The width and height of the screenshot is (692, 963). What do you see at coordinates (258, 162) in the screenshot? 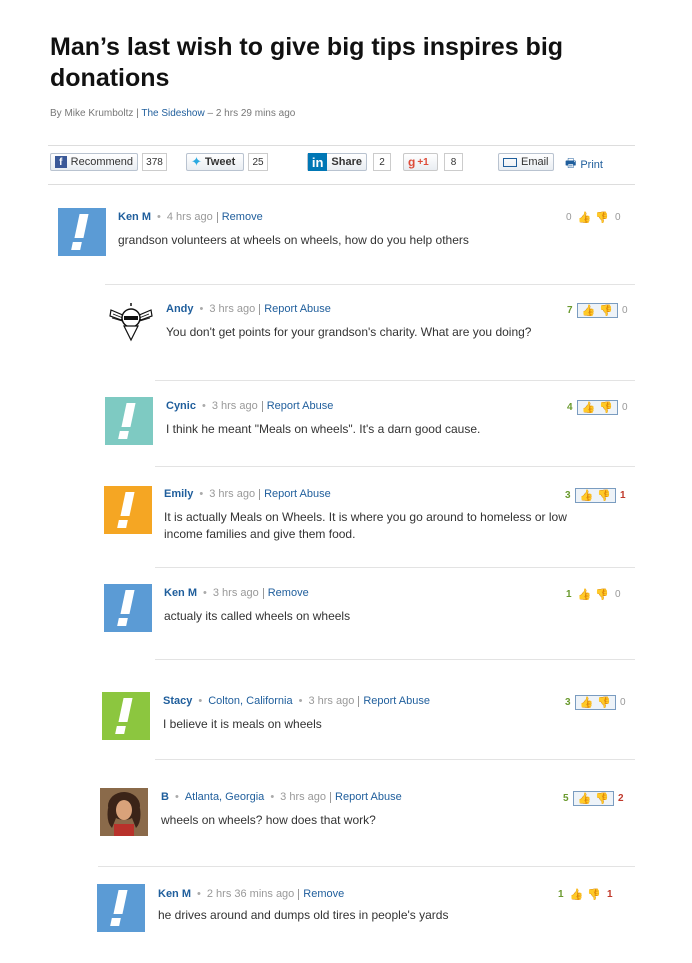
I see `tweet-count: 25` at bounding box center [258, 162].